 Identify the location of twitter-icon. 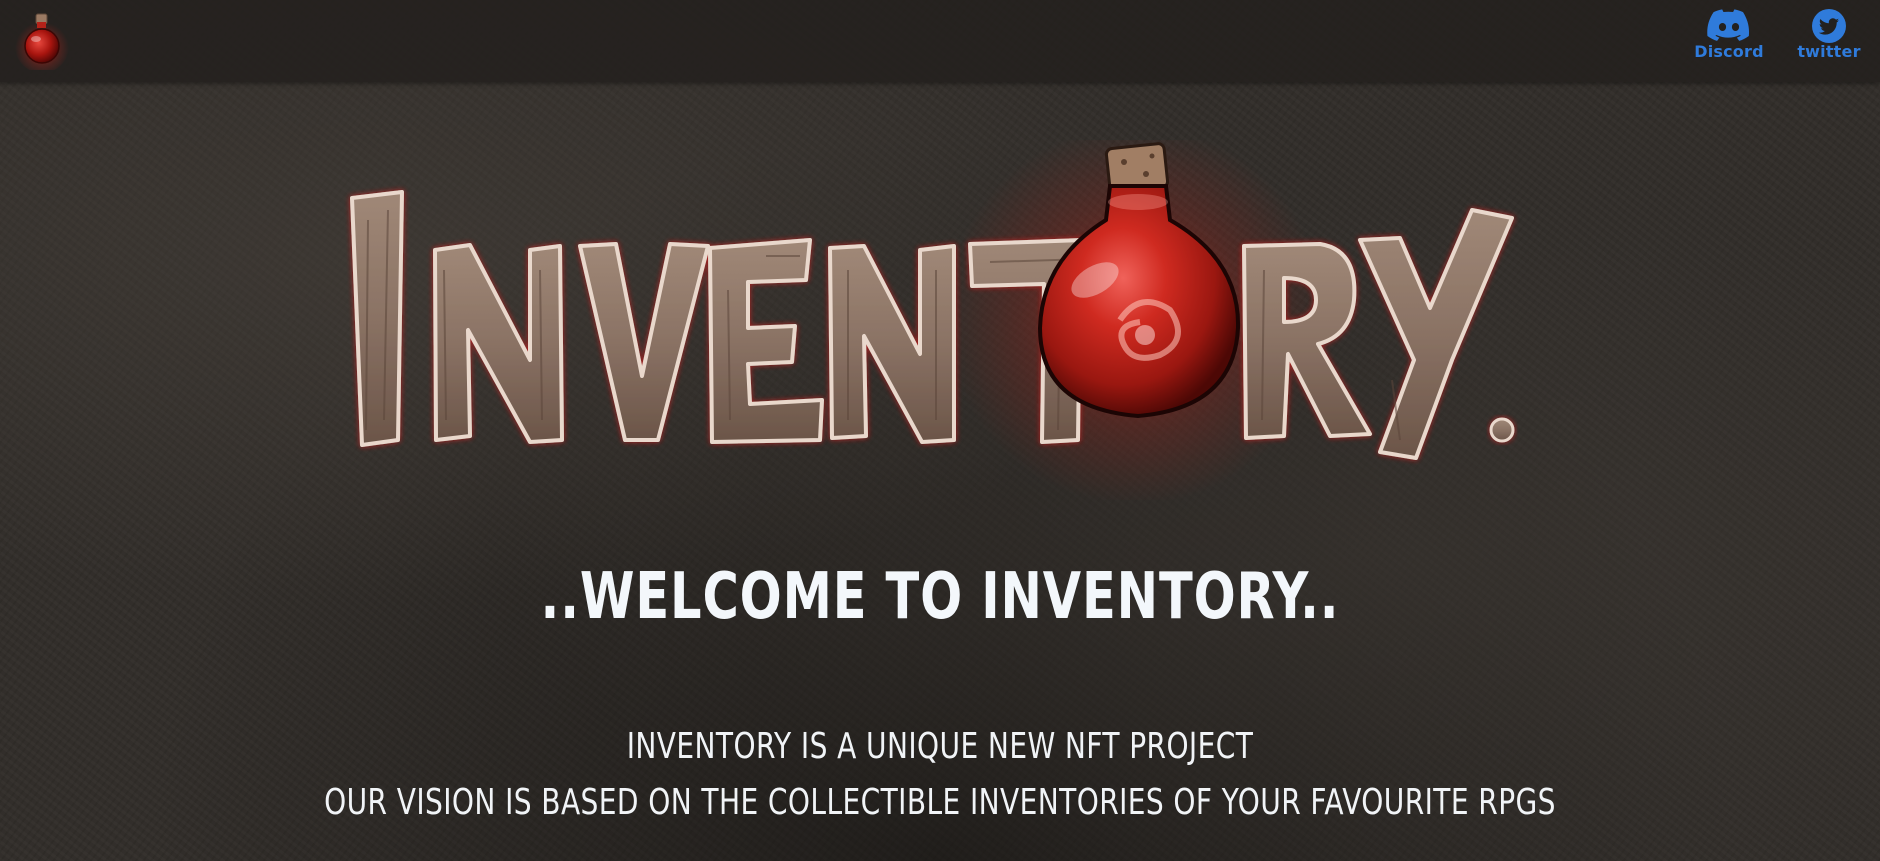
(1829, 26).